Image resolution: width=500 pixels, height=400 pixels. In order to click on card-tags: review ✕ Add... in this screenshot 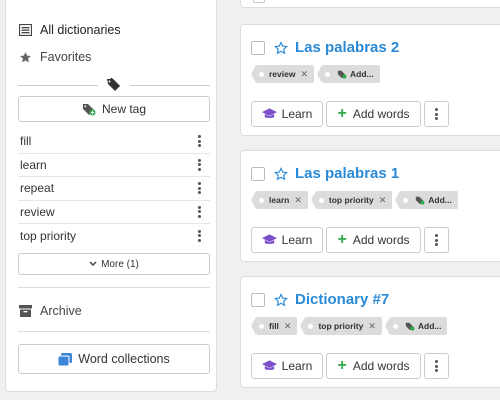, I will do `click(319, 74)`.